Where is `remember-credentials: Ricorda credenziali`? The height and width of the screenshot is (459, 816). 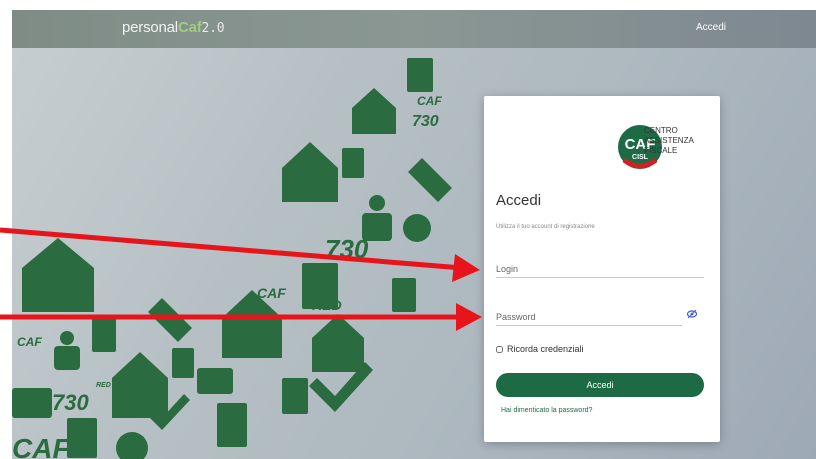
remember-credentials: Ricorda credenziali is located at coordinates (540, 349).